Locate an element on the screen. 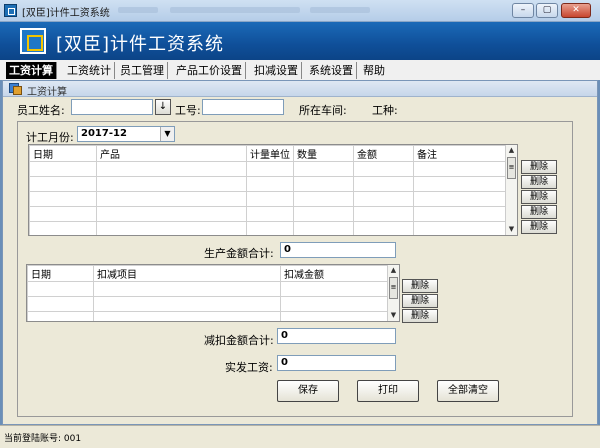  col-header-deduction-amount: 扣减金额 is located at coordinates (334, 273).